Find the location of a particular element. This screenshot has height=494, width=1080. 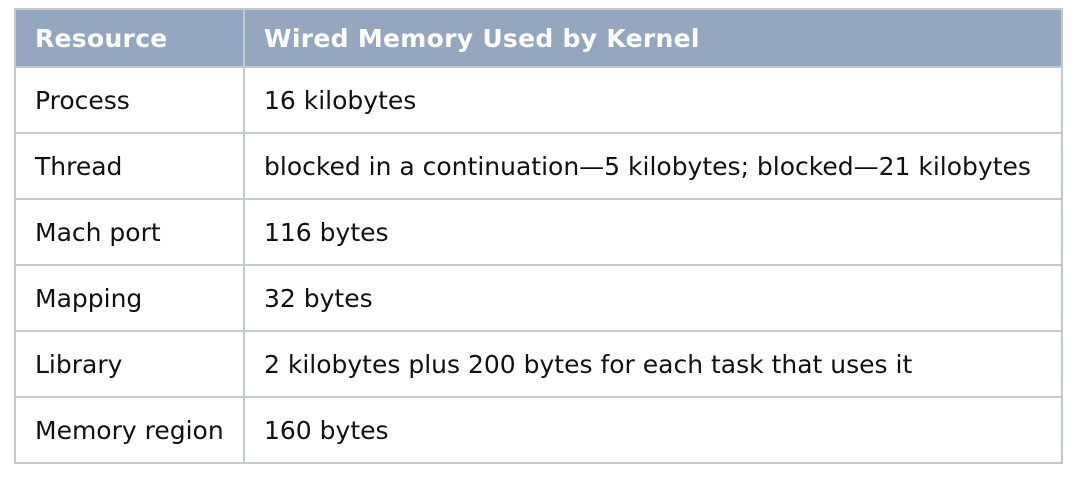

memory-cell: 16 kilobytes is located at coordinates (653, 100).